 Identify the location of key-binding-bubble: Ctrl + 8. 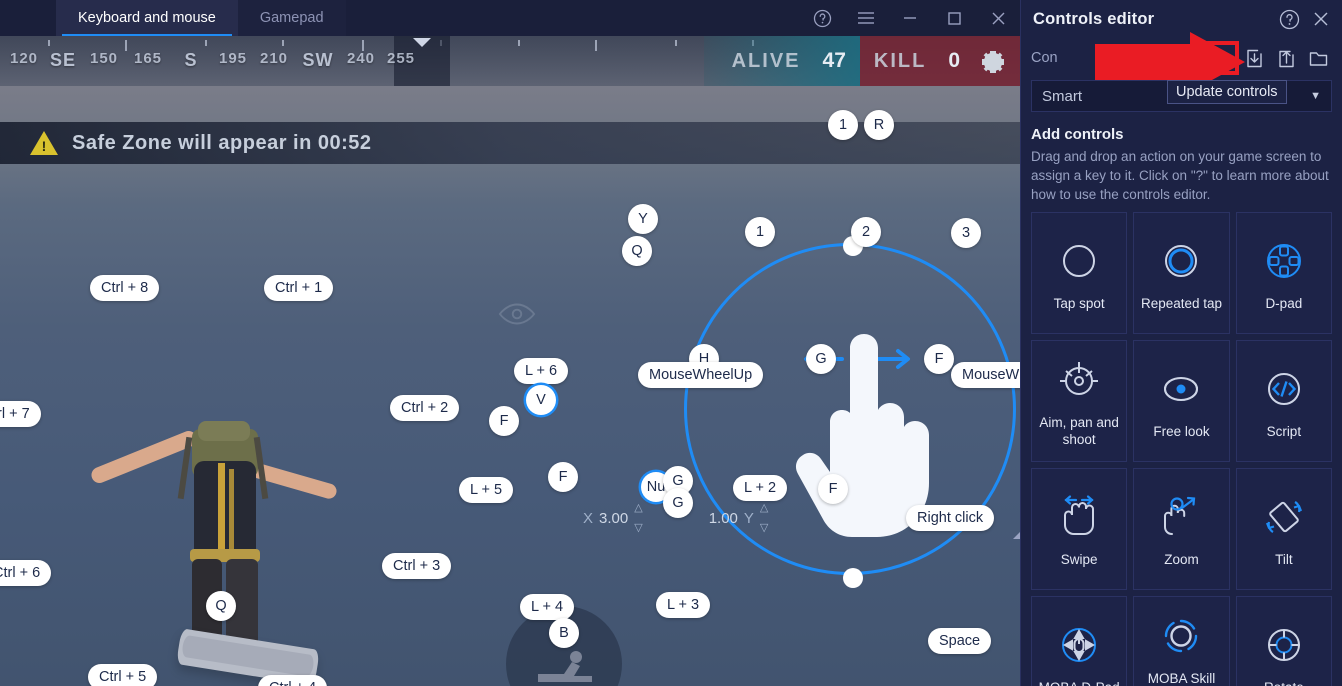
(125, 288).